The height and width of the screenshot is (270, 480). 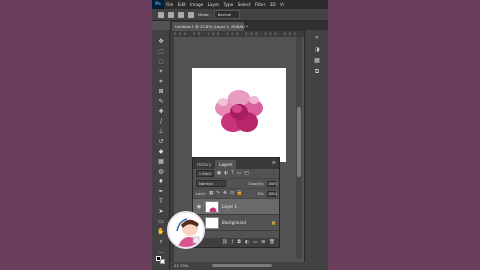 I want to click on eyedropper-tool-icon: ✎, so click(x=161, y=101).